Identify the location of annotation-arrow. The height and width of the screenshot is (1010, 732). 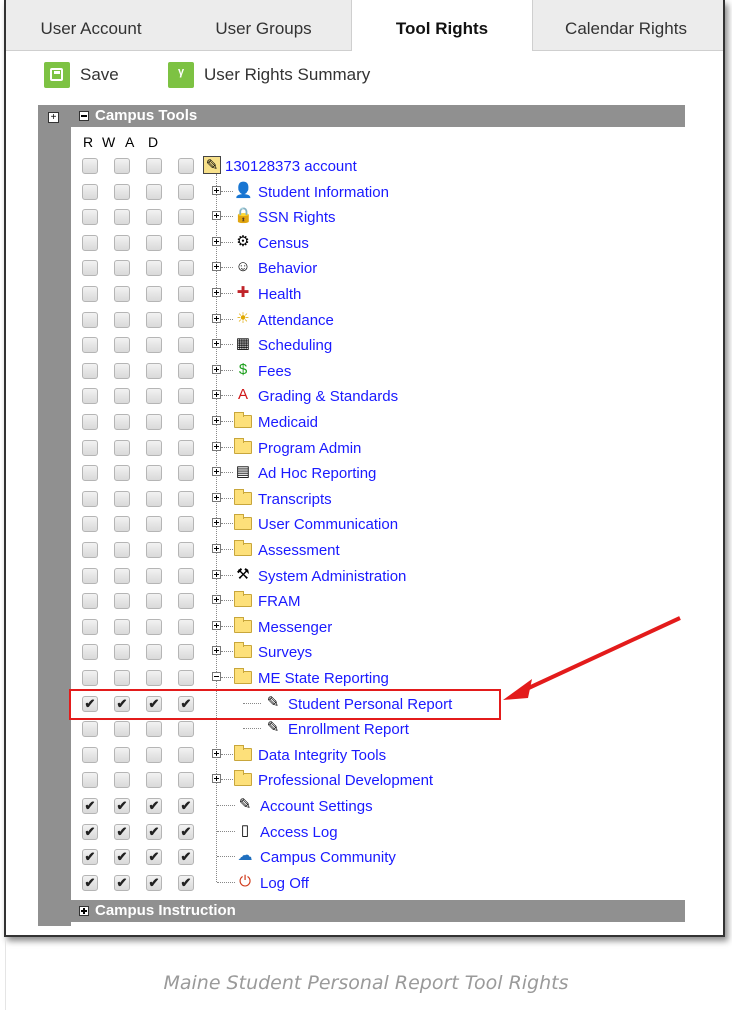
(592, 658).